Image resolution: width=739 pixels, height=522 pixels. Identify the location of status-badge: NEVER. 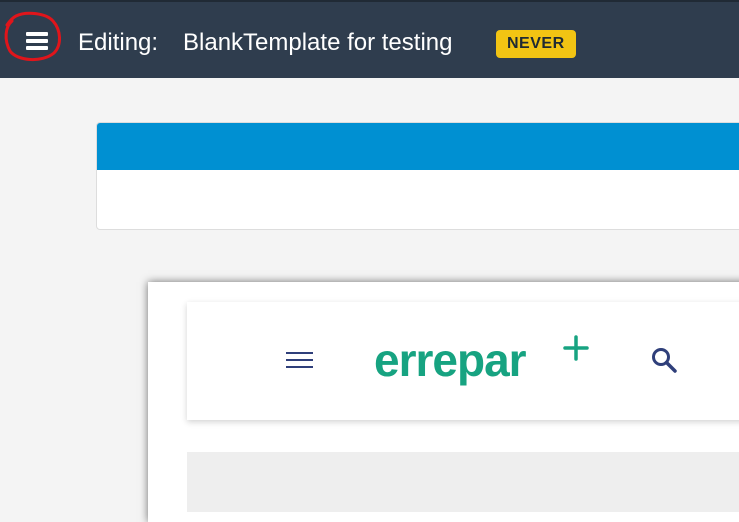
(536, 44).